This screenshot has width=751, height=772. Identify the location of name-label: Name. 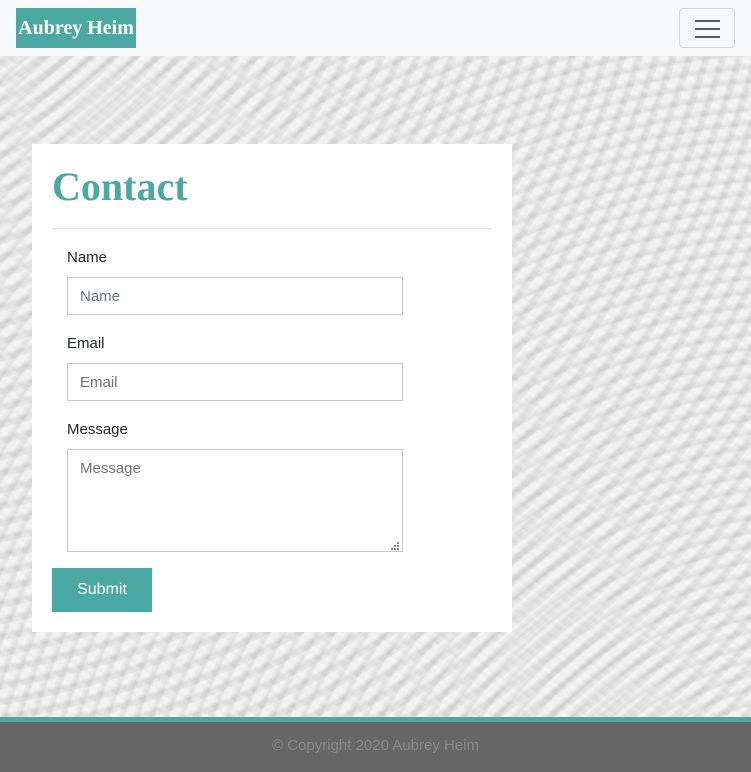
(87, 257).